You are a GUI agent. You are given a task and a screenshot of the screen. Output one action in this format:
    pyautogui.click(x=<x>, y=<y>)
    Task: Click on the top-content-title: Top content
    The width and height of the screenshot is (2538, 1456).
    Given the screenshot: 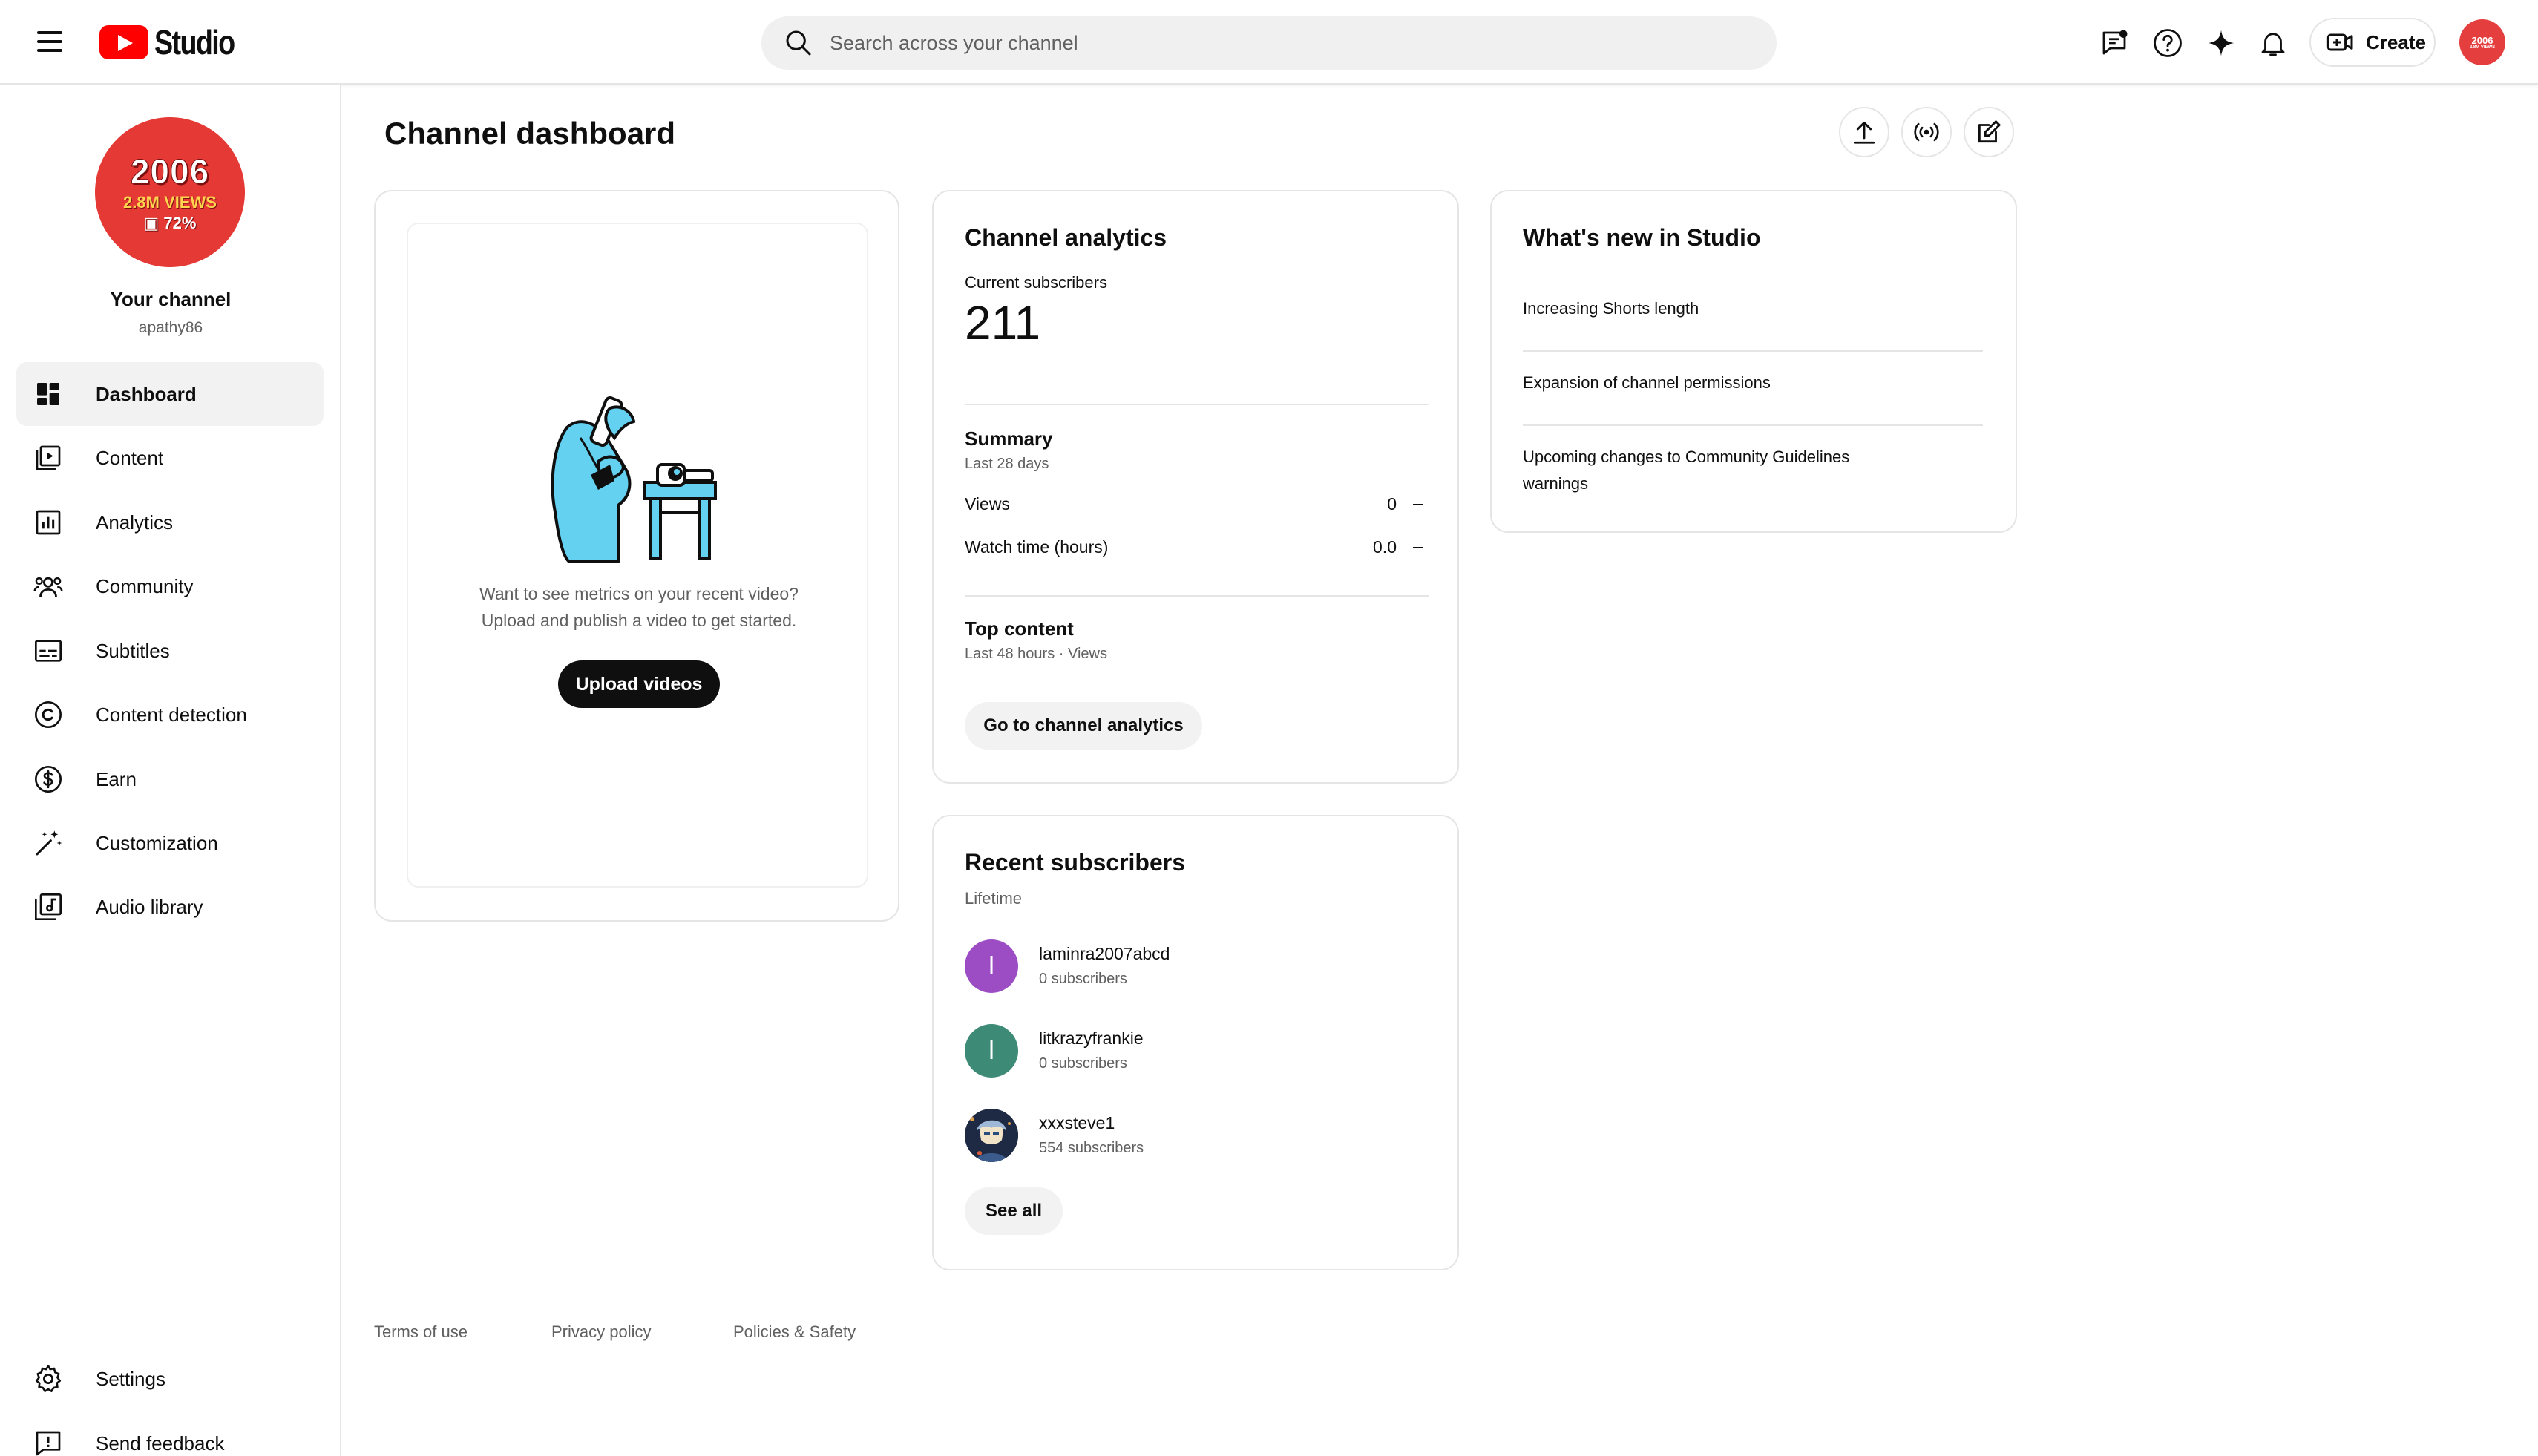 What is the action you would take?
    pyautogui.click(x=1019, y=628)
    